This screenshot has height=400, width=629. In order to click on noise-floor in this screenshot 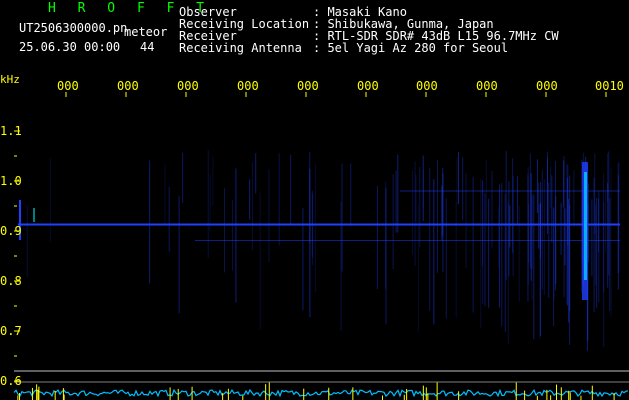, I will do `click(321, 393)`.